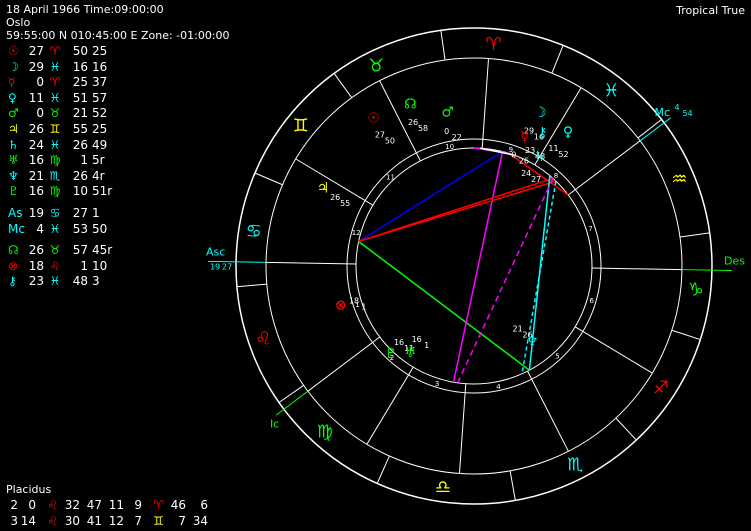 The height and width of the screenshot is (531, 751). I want to click on midheaven-label: Mc, so click(662, 112).